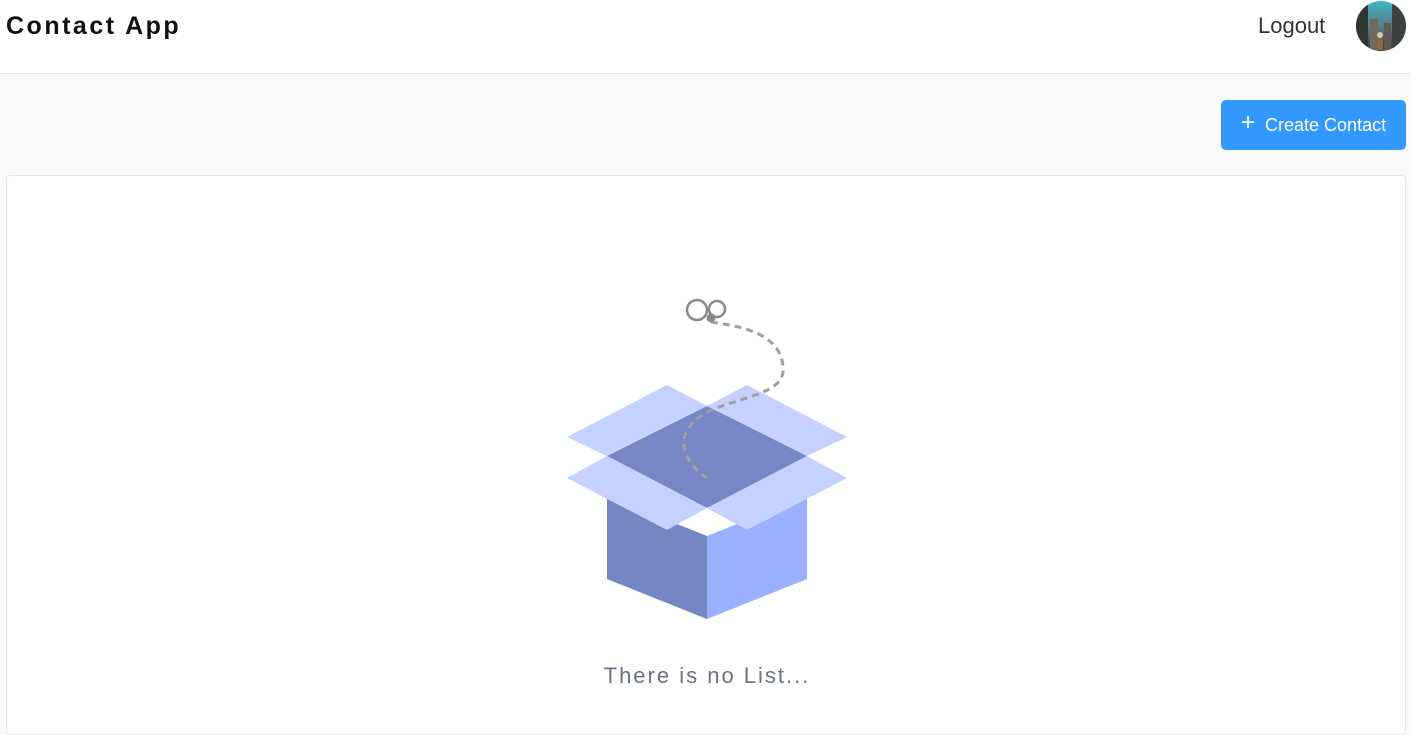  I want to click on avatar-image, so click(1381, 26).